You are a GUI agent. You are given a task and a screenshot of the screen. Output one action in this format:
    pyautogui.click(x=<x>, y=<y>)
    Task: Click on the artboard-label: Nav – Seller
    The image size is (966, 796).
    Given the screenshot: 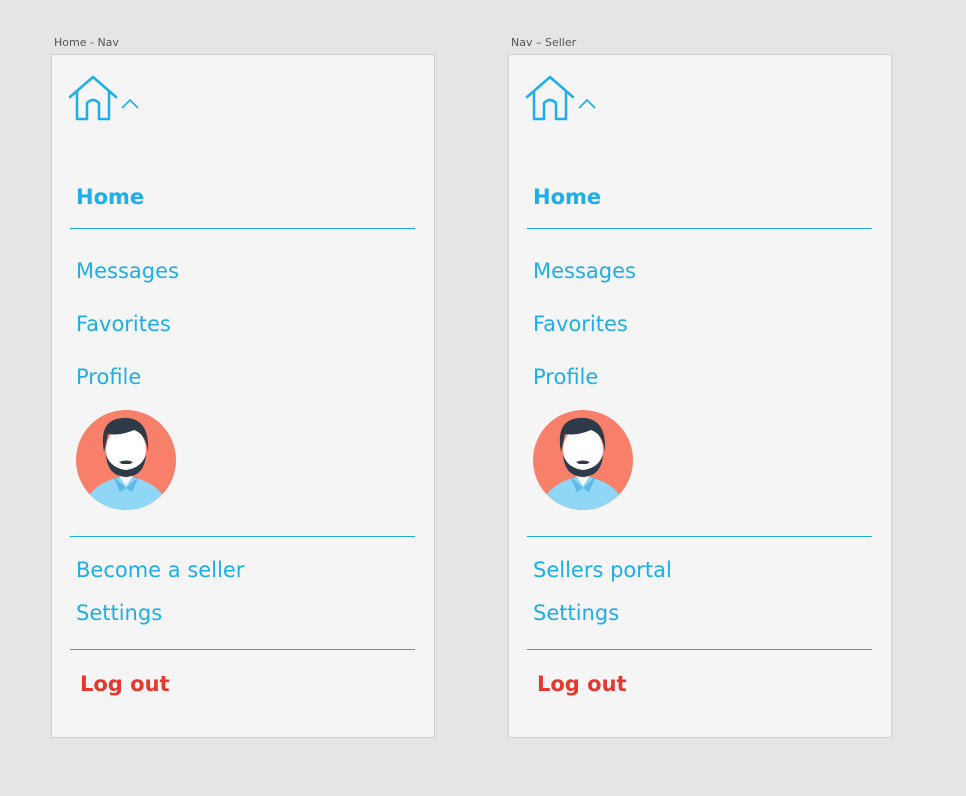 What is the action you would take?
    pyautogui.click(x=544, y=42)
    